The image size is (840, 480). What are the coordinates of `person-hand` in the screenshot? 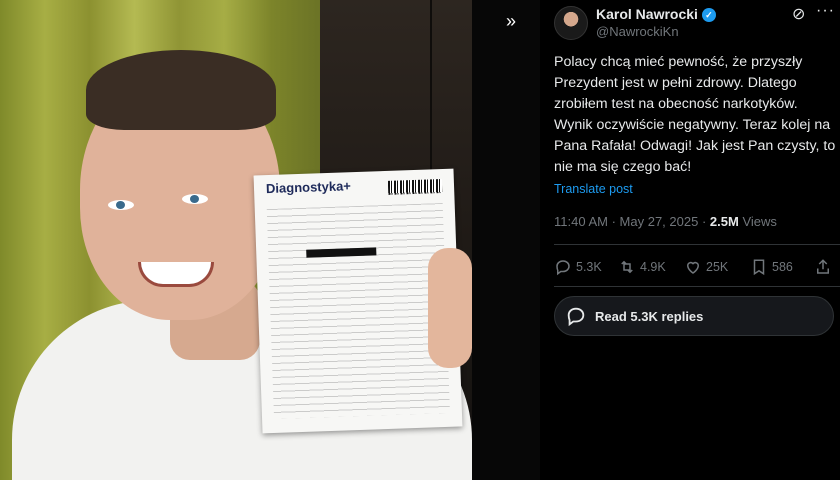 It's located at (450, 308).